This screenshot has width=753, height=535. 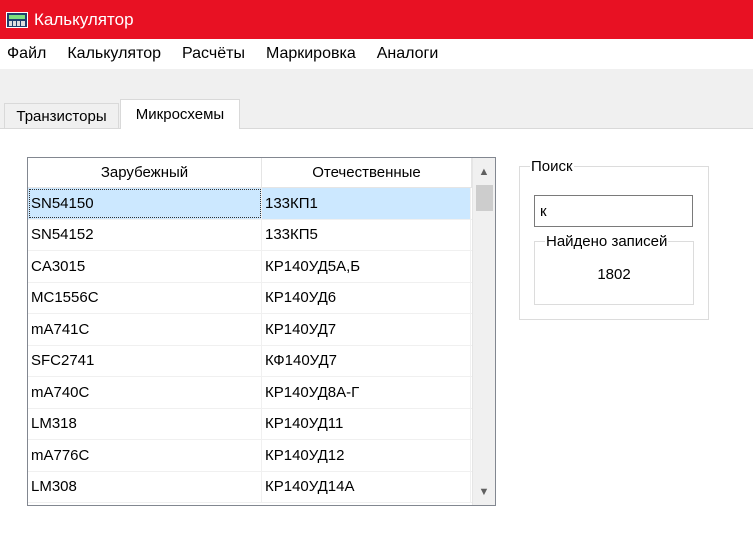 What do you see at coordinates (366, 392) in the screenshot?
I see `cell-domestic: КР140УД8А-Г` at bounding box center [366, 392].